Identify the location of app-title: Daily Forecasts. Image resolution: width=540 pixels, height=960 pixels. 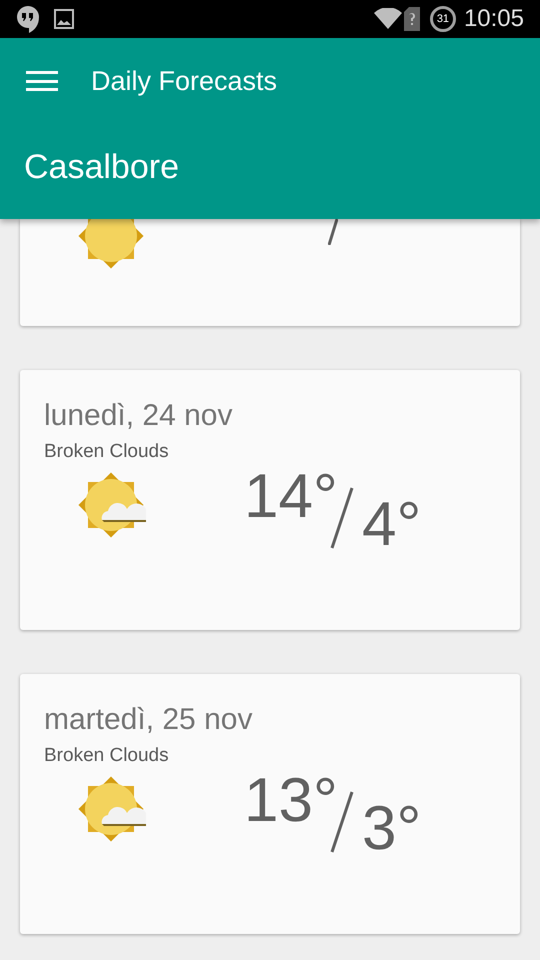
(184, 81).